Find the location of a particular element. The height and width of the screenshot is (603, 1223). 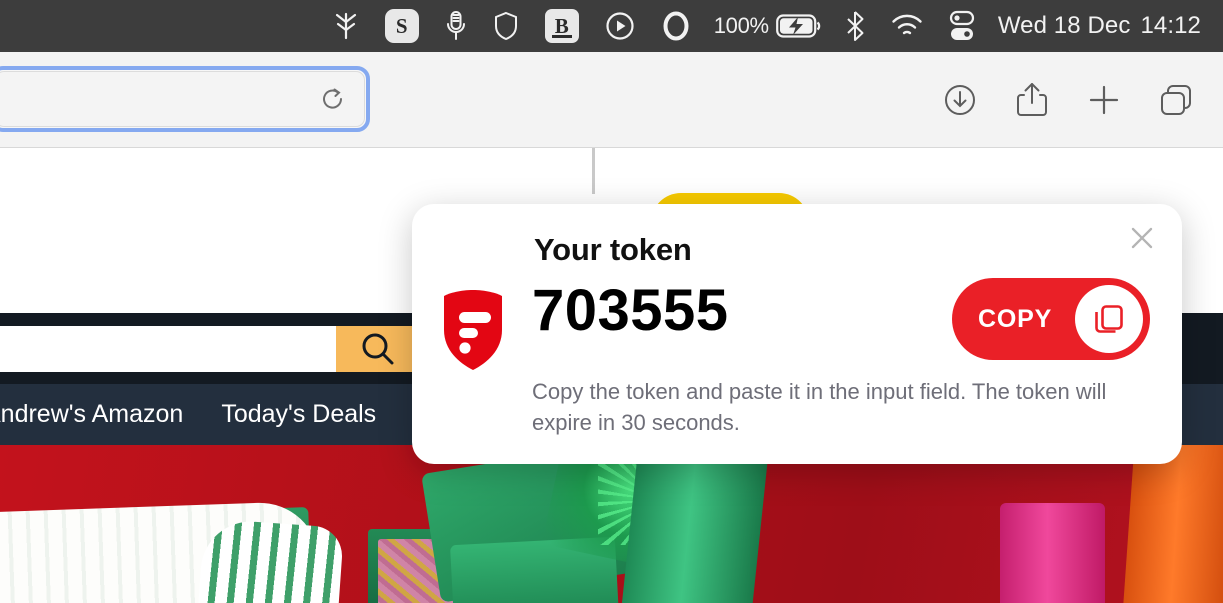

plus-icon is located at coordinates (1104, 100).